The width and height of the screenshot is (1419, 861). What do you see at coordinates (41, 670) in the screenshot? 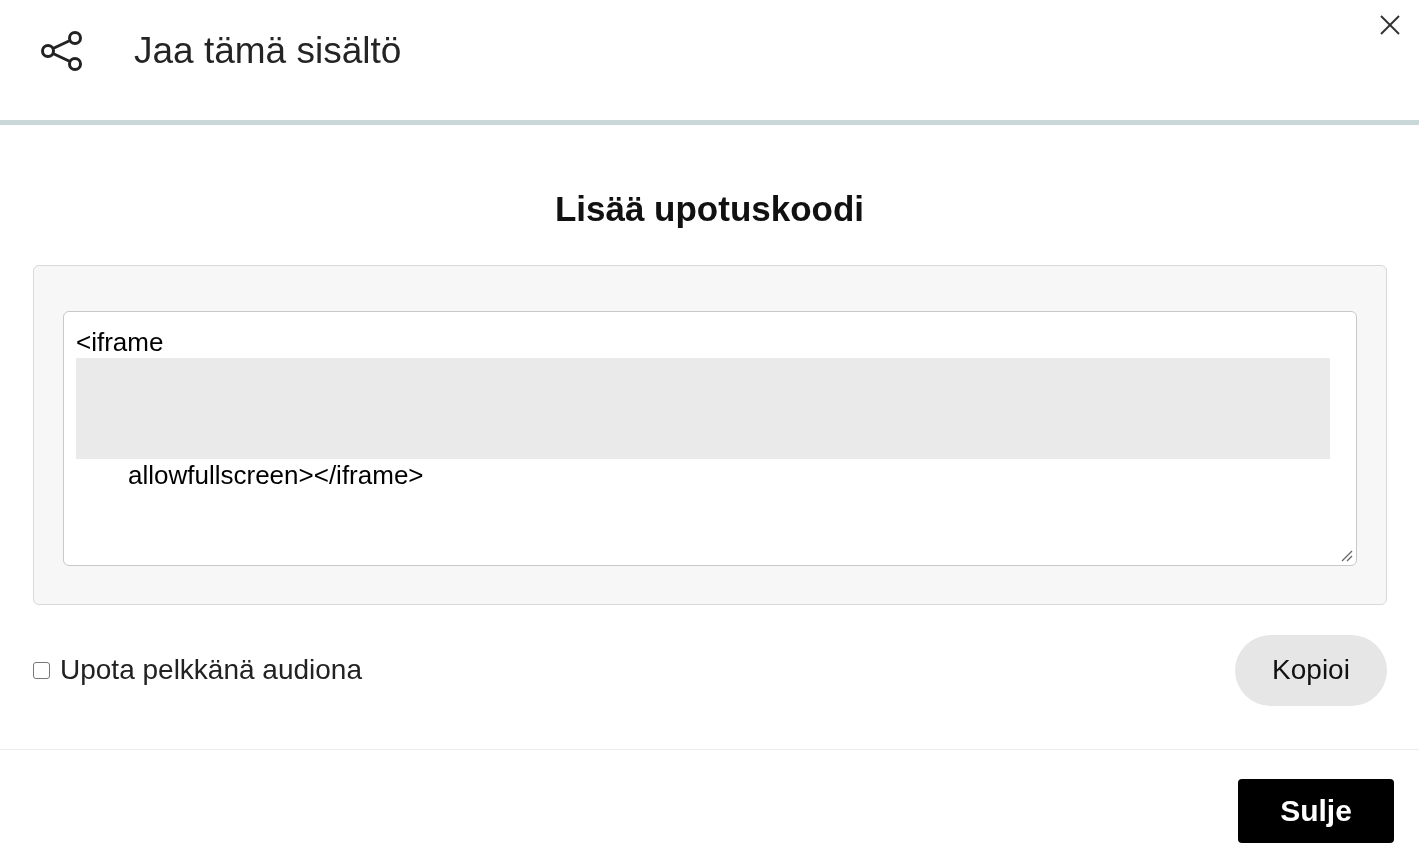
I see `checkbox` at bounding box center [41, 670].